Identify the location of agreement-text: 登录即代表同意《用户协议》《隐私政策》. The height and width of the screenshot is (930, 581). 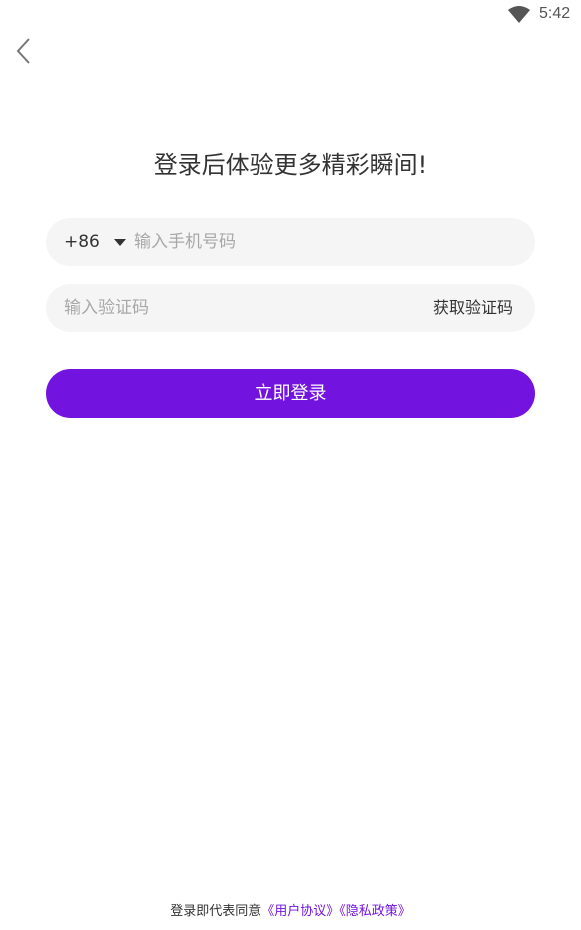
(290, 909).